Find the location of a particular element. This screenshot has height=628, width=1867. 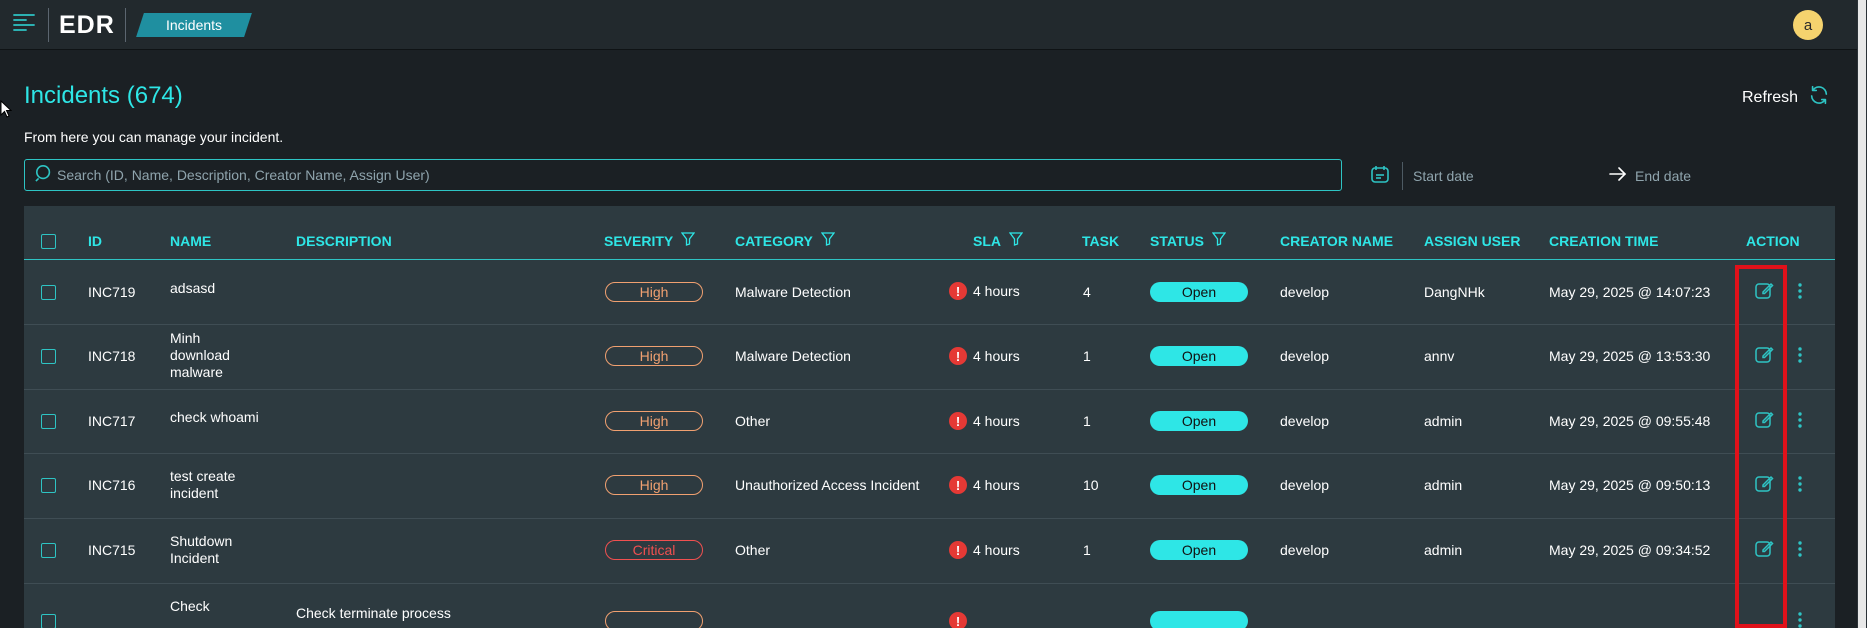

severity-badge is located at coordinates (654, 619).